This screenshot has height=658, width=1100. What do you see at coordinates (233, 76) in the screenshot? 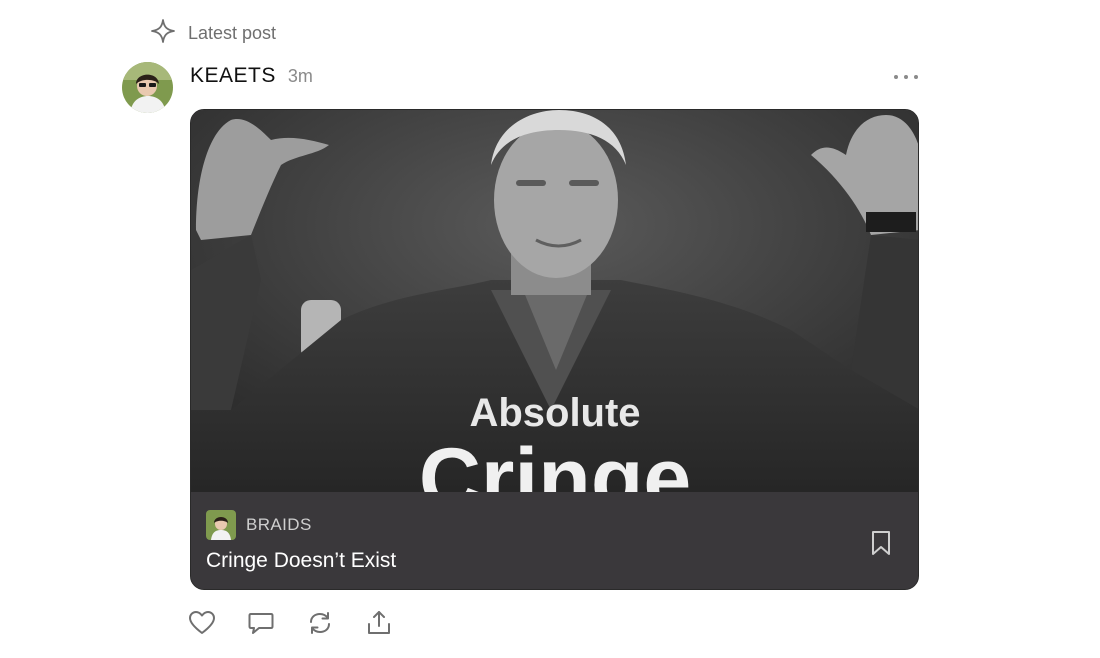
I see `author-name: KEAETS` at bounding box center [233, 76].